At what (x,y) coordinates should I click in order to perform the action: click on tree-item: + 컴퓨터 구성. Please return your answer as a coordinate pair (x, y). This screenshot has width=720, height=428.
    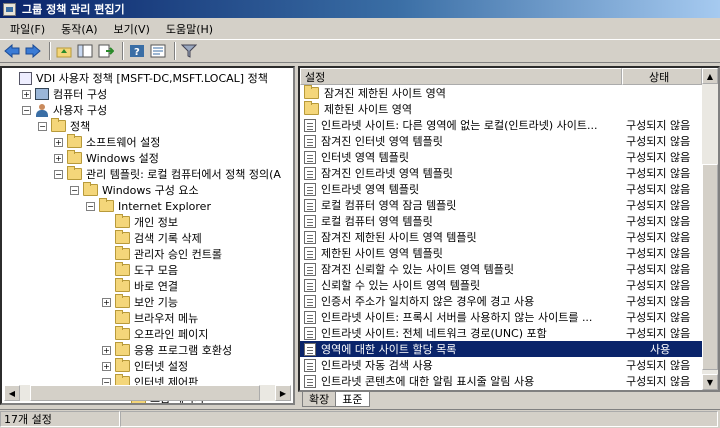
    Looking at the image, I should click on (64, 94).